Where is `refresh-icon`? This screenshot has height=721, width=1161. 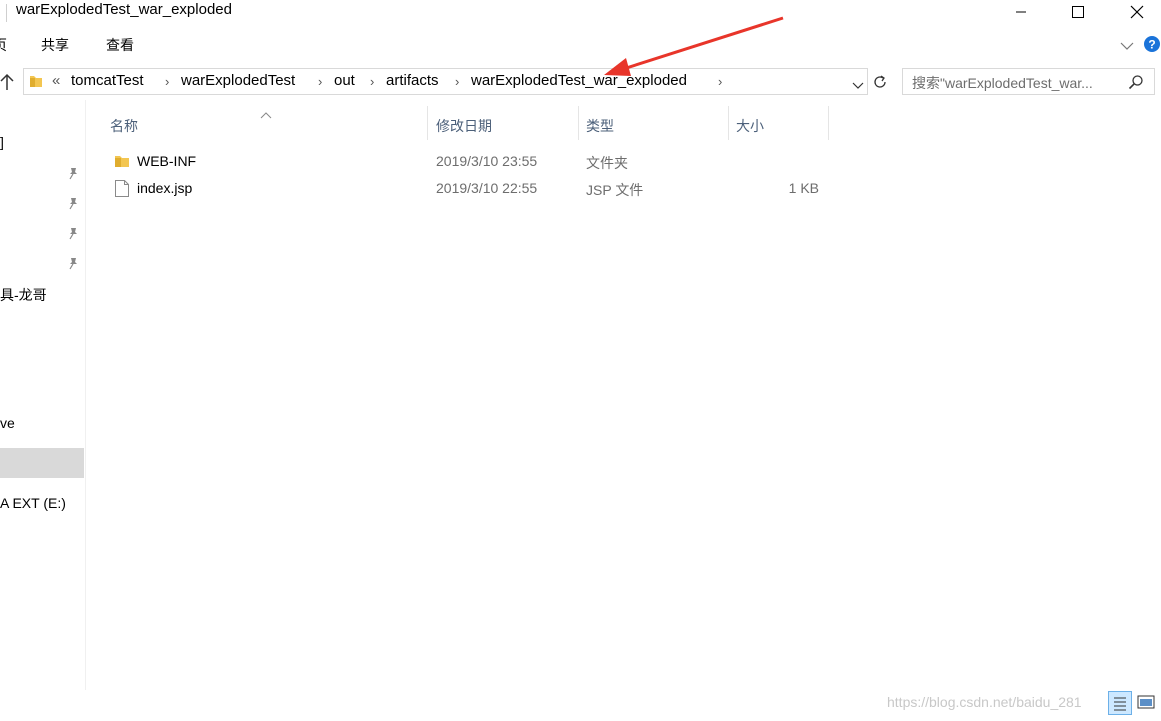 refresh-icon is located at coordinates (880, 81).